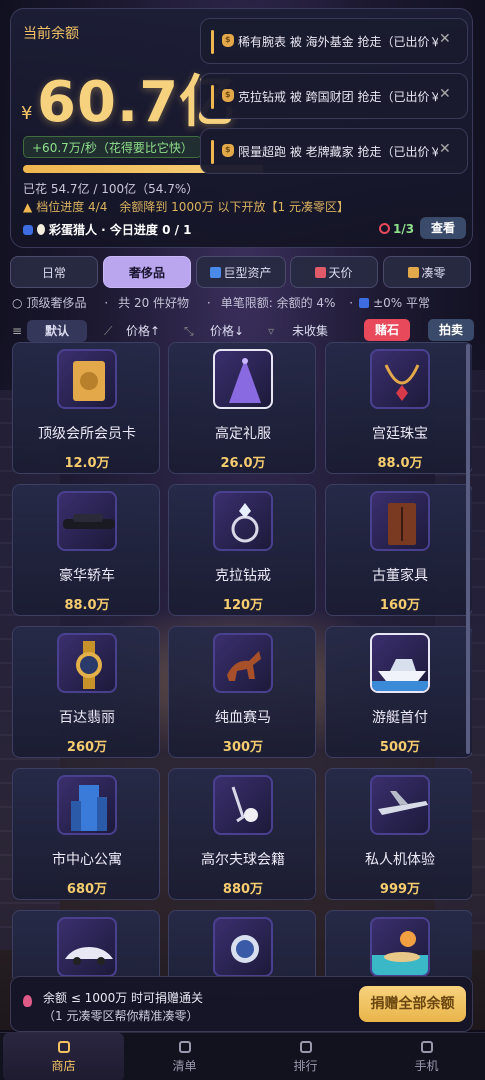 Image resolution: width=485 pixels, height=1080 pixels. I want to click on item-card: 私人机体验 999万, so click(398, 834).